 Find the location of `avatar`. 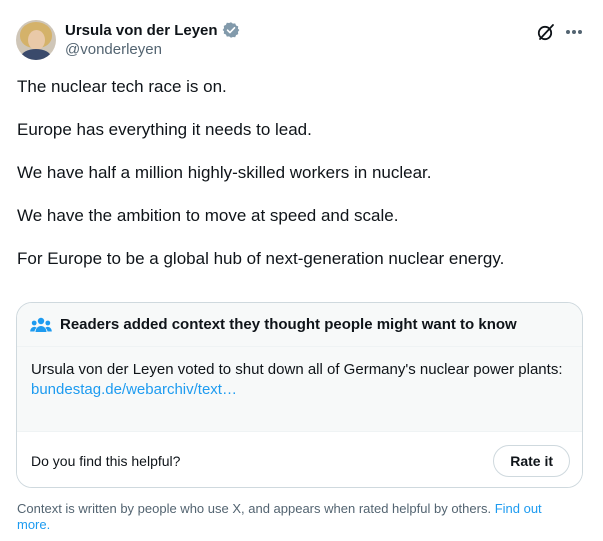

avatar is located at coordinates (36, 40).